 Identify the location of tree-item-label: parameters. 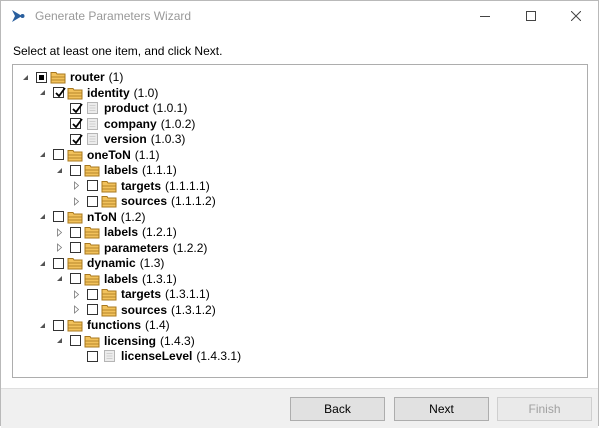
(136, 247).